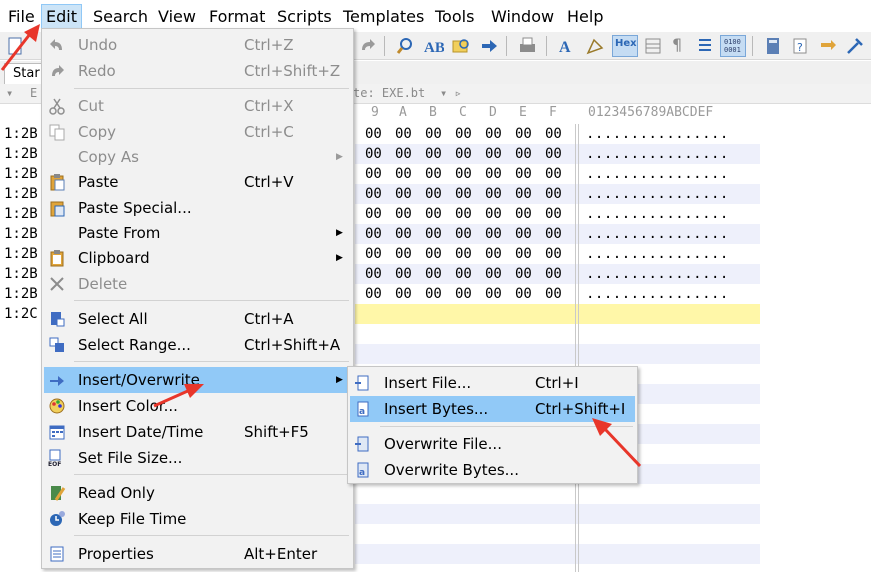 This screenshot has height=572, width=871. What do you see at coordinates (595, 46) in the screenshot?
I see `highlight-icon` at bounding box center [595, 46].